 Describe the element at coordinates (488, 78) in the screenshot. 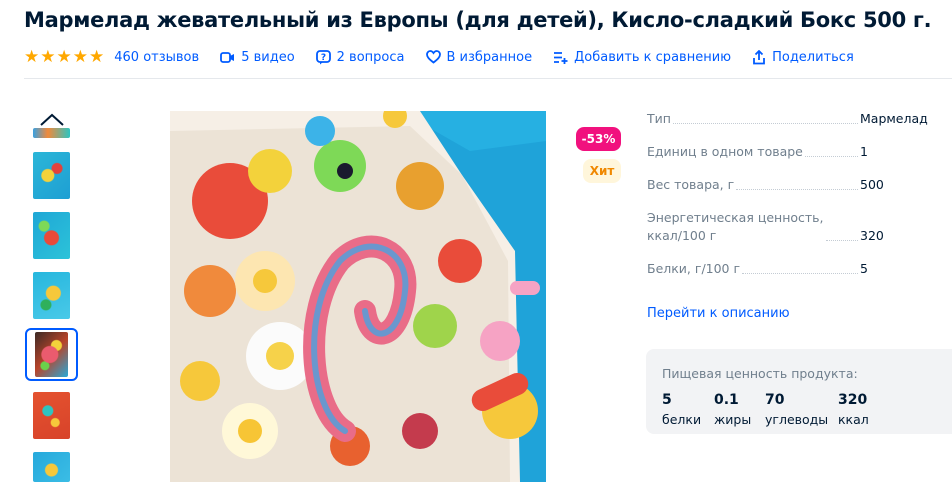

I see `header-divider` at that location.